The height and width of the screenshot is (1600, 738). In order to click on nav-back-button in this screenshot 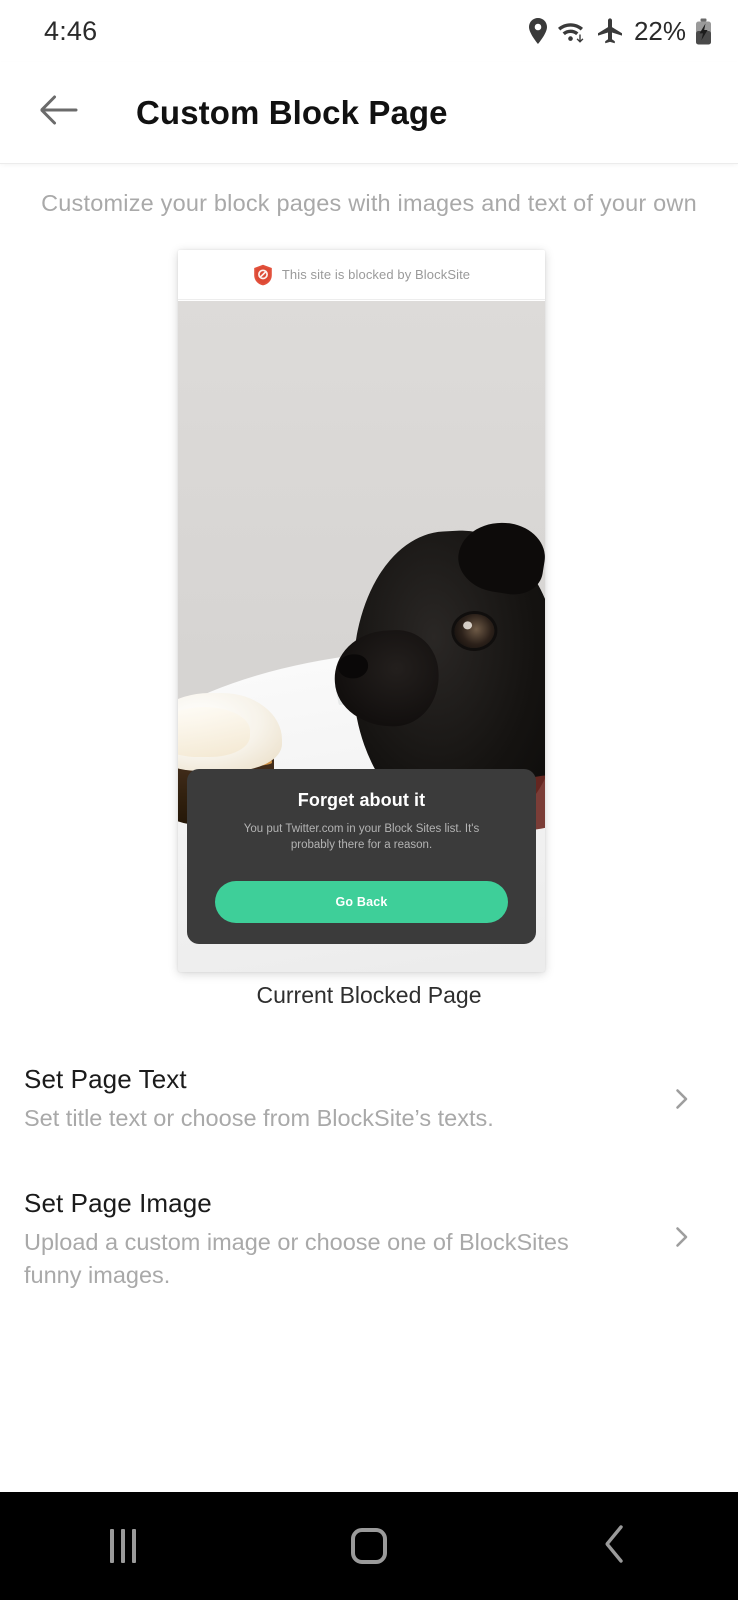, I will do `click(615, 1546)`.